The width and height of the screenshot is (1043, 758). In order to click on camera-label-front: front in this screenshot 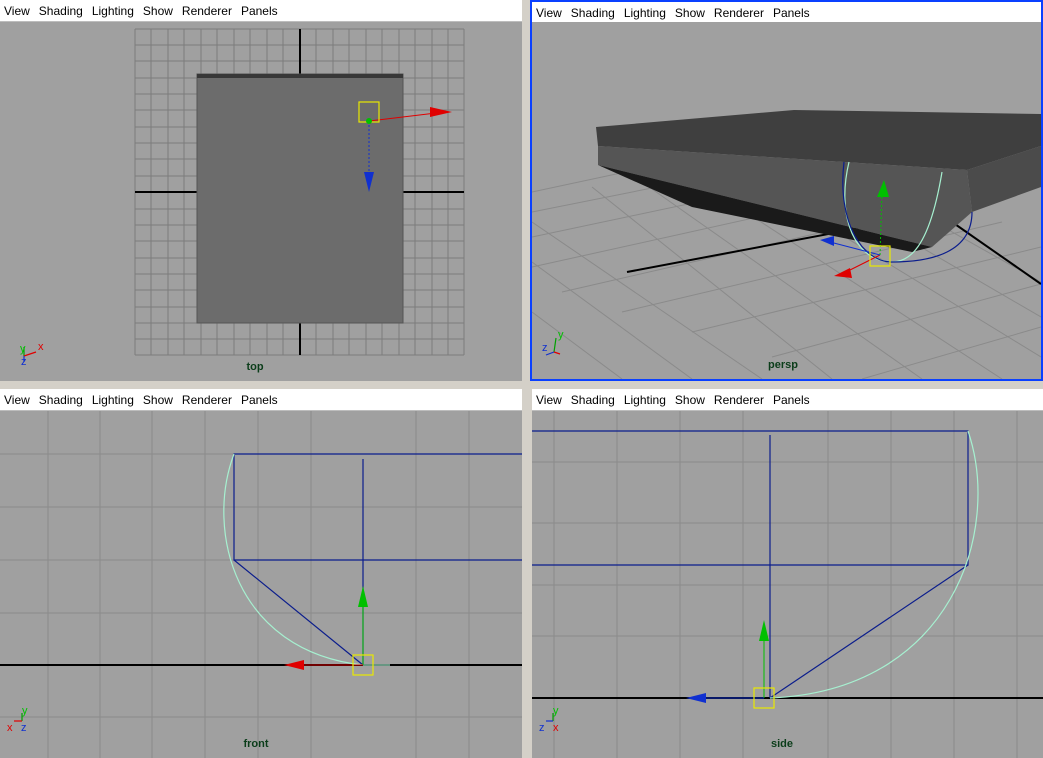, I will do `click(256, 744)`.